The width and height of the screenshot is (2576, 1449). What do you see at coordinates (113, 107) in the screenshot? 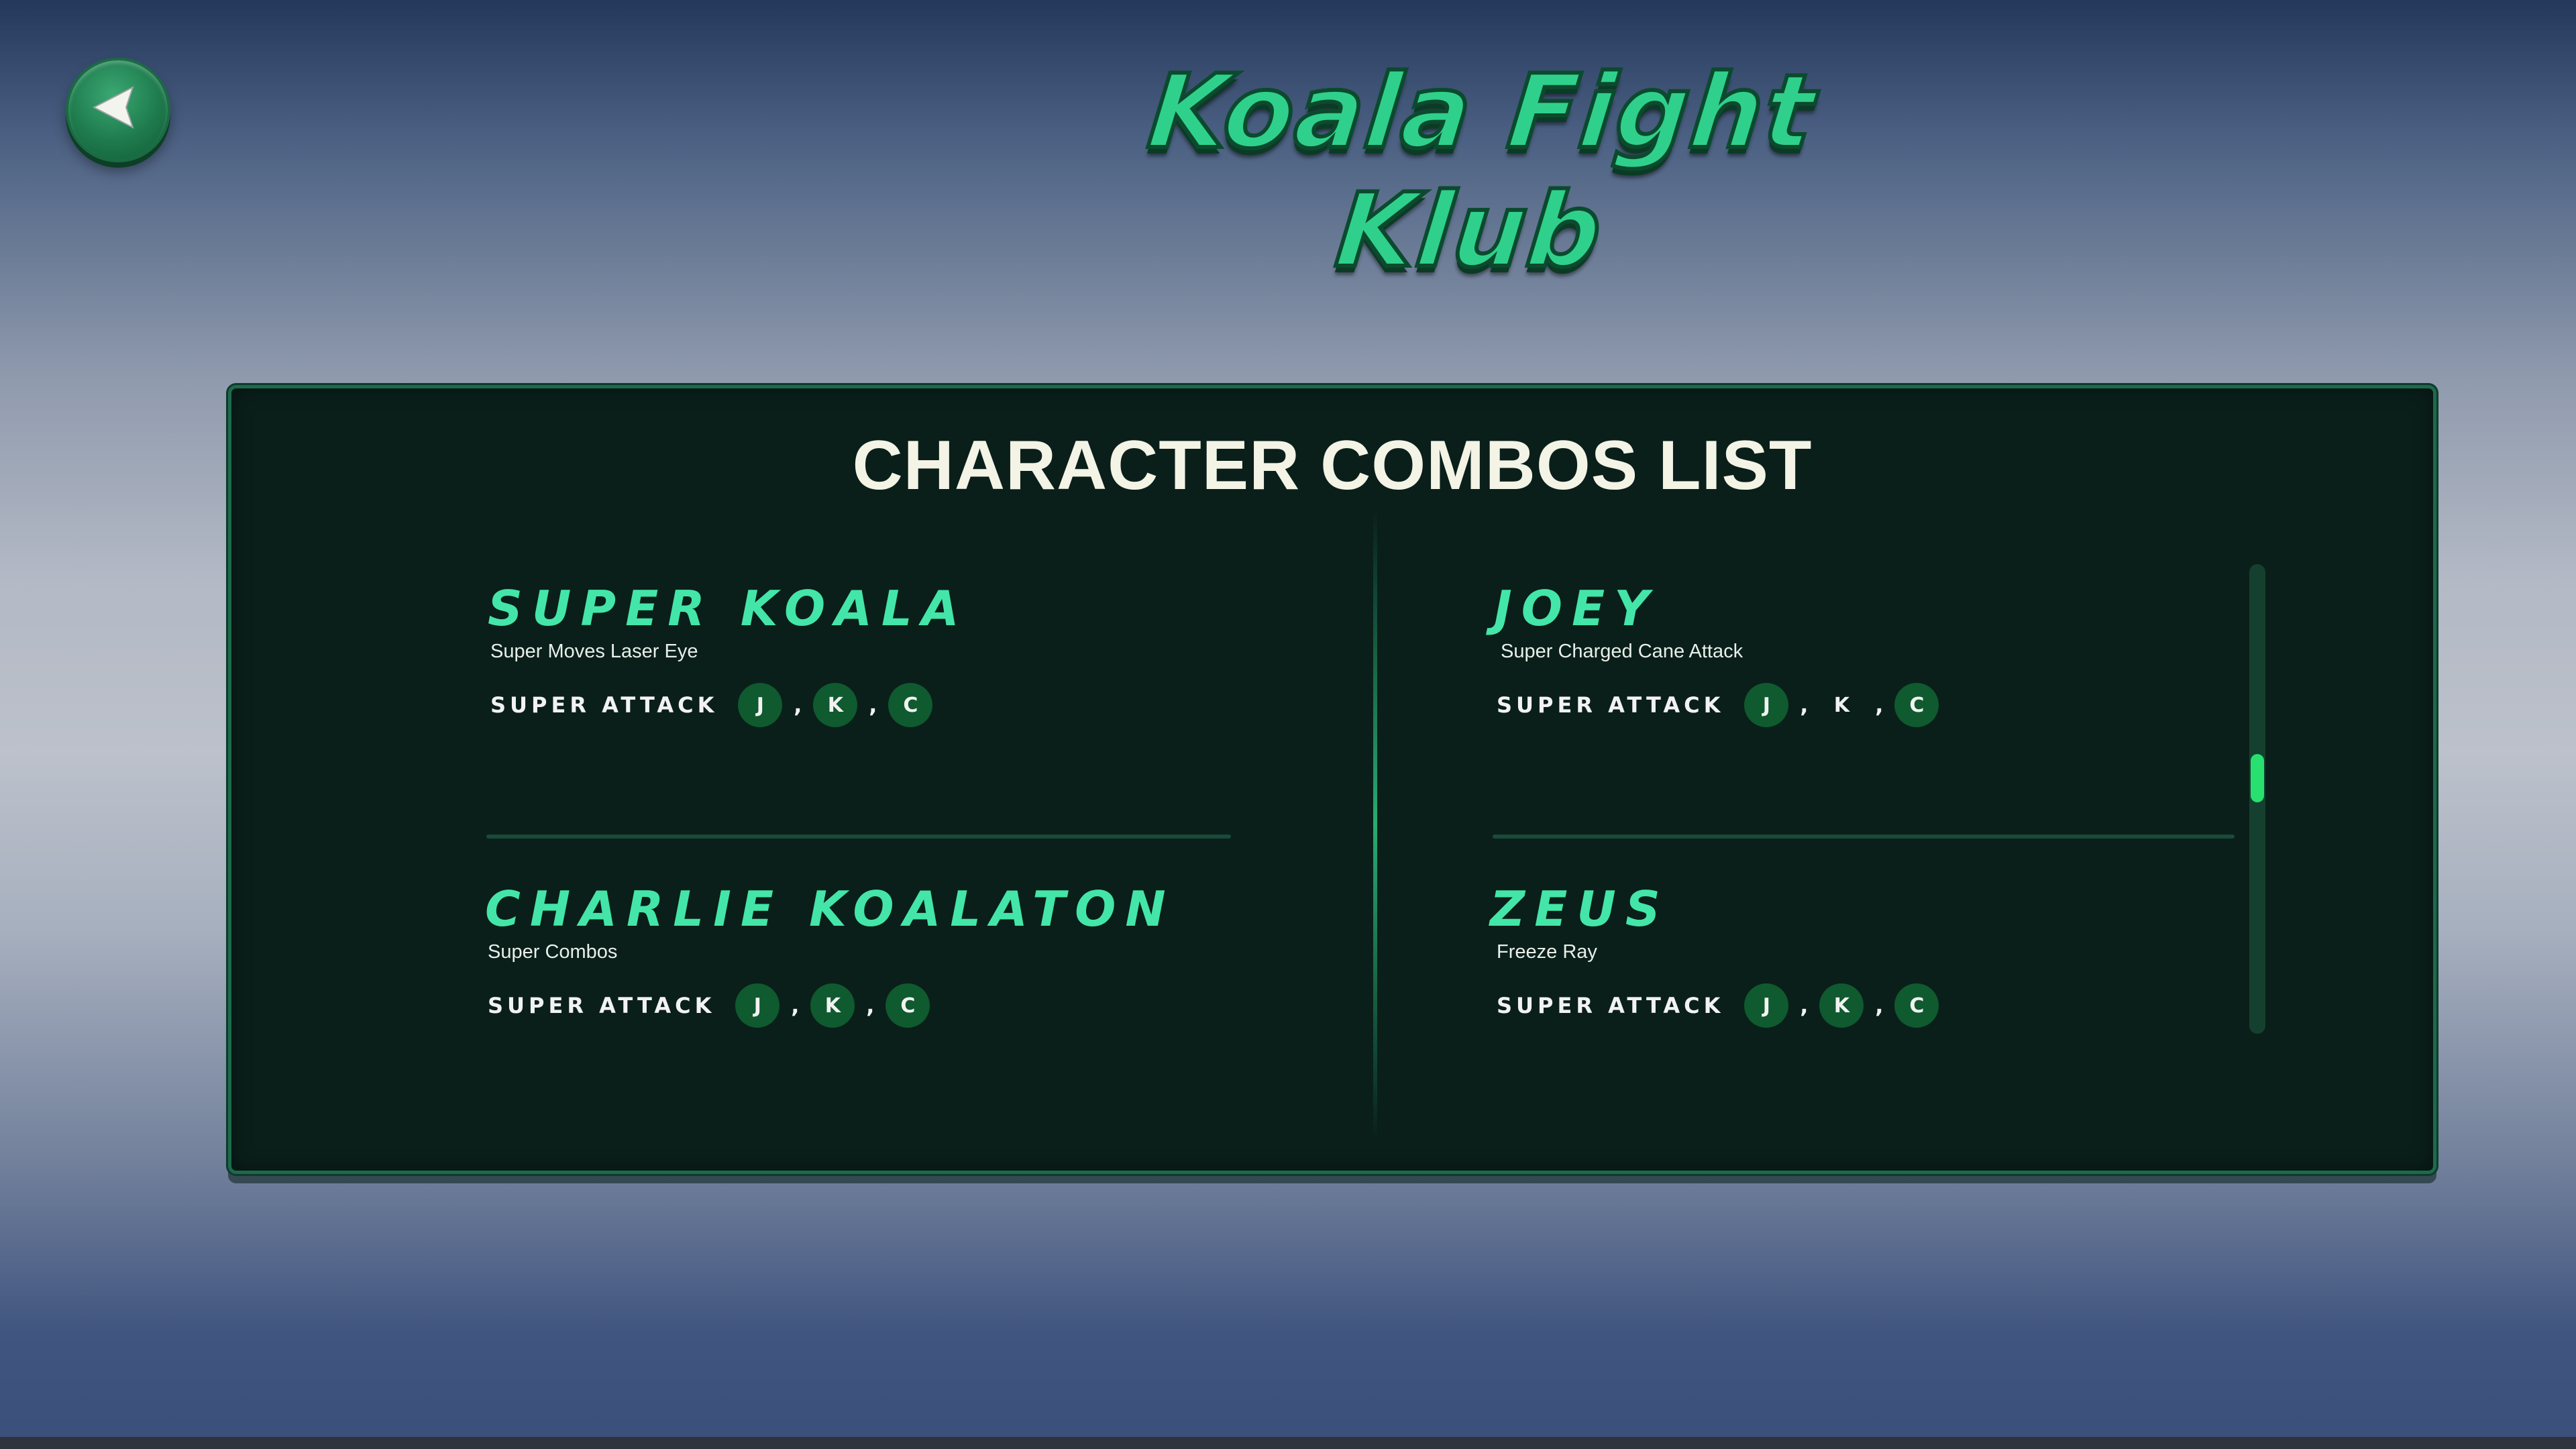
I see `back-arrow-icon` at bounding box center [113, 107].